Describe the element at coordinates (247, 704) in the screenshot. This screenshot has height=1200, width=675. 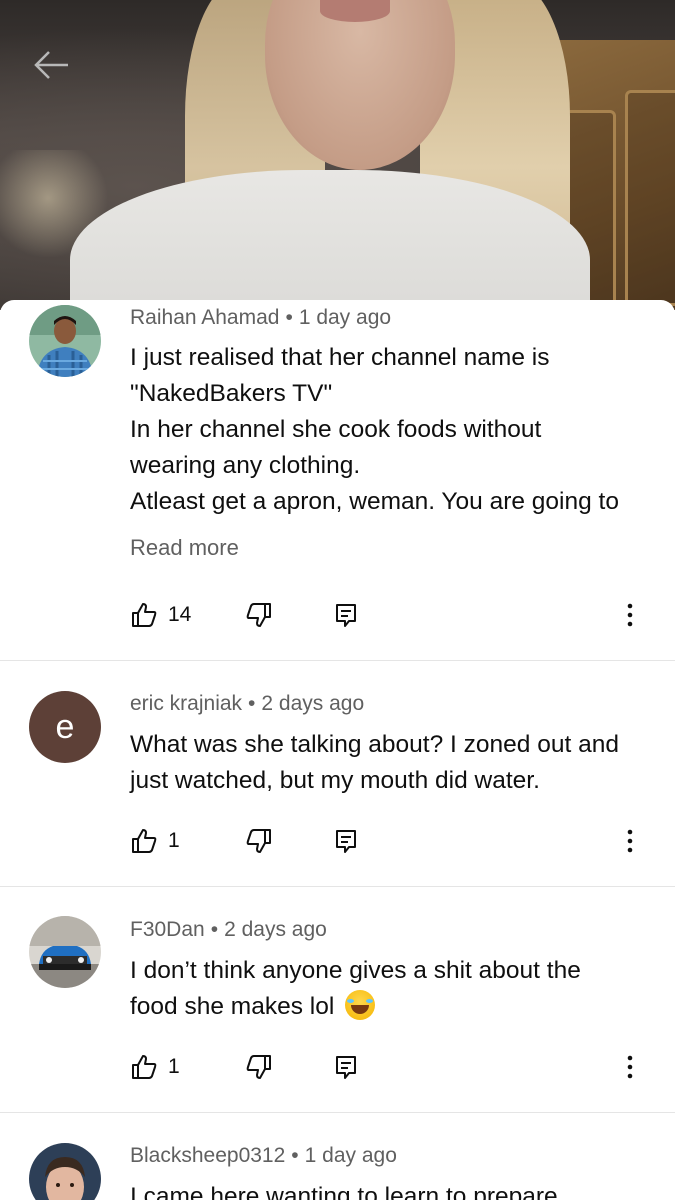
I see `comment-meta: eric krajniak • 2 days ago` at that location.